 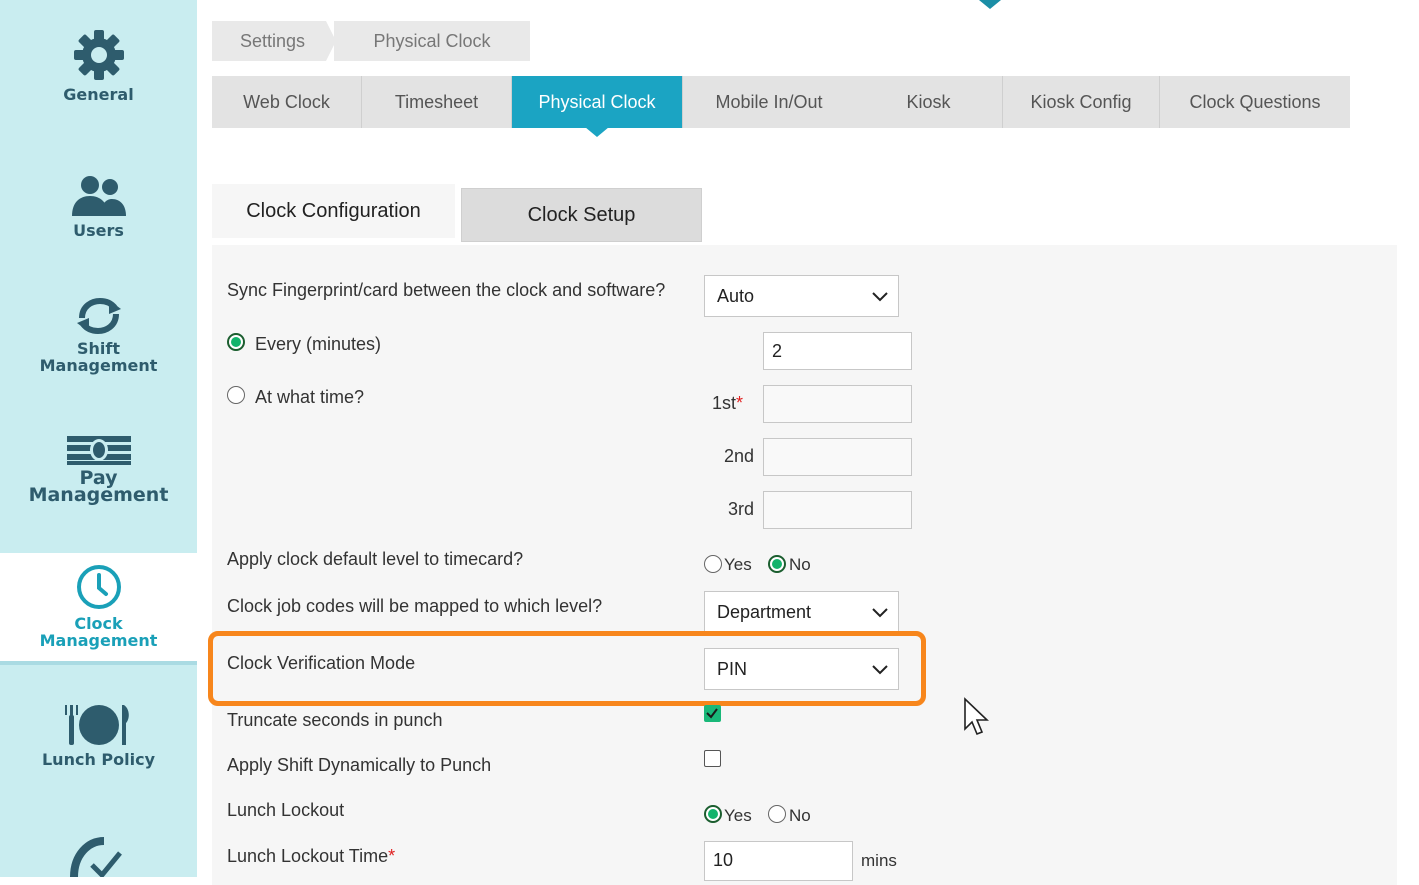 What do you see at coordinates (769, 102) in the screenshot?
I see `tab-mobile-in-out: Mobile In/Out` at bounding box center [769, 102].